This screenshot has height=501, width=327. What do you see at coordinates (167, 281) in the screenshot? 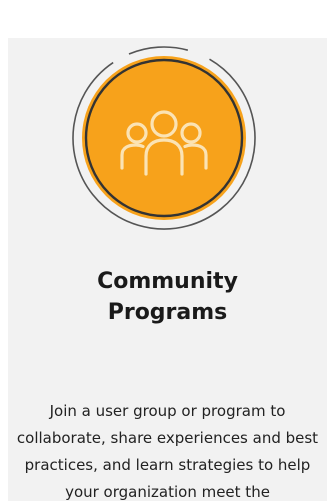
I see `card-title-line-1: Community` at bounding box center [167, 281].